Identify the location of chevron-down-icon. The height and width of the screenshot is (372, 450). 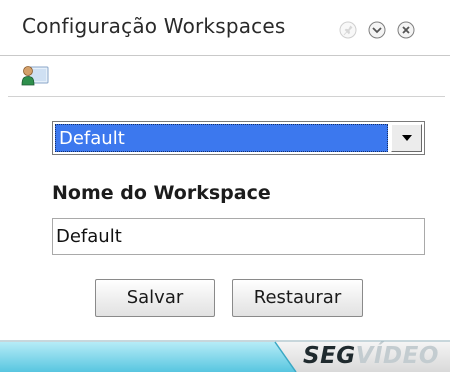
(377, 30).